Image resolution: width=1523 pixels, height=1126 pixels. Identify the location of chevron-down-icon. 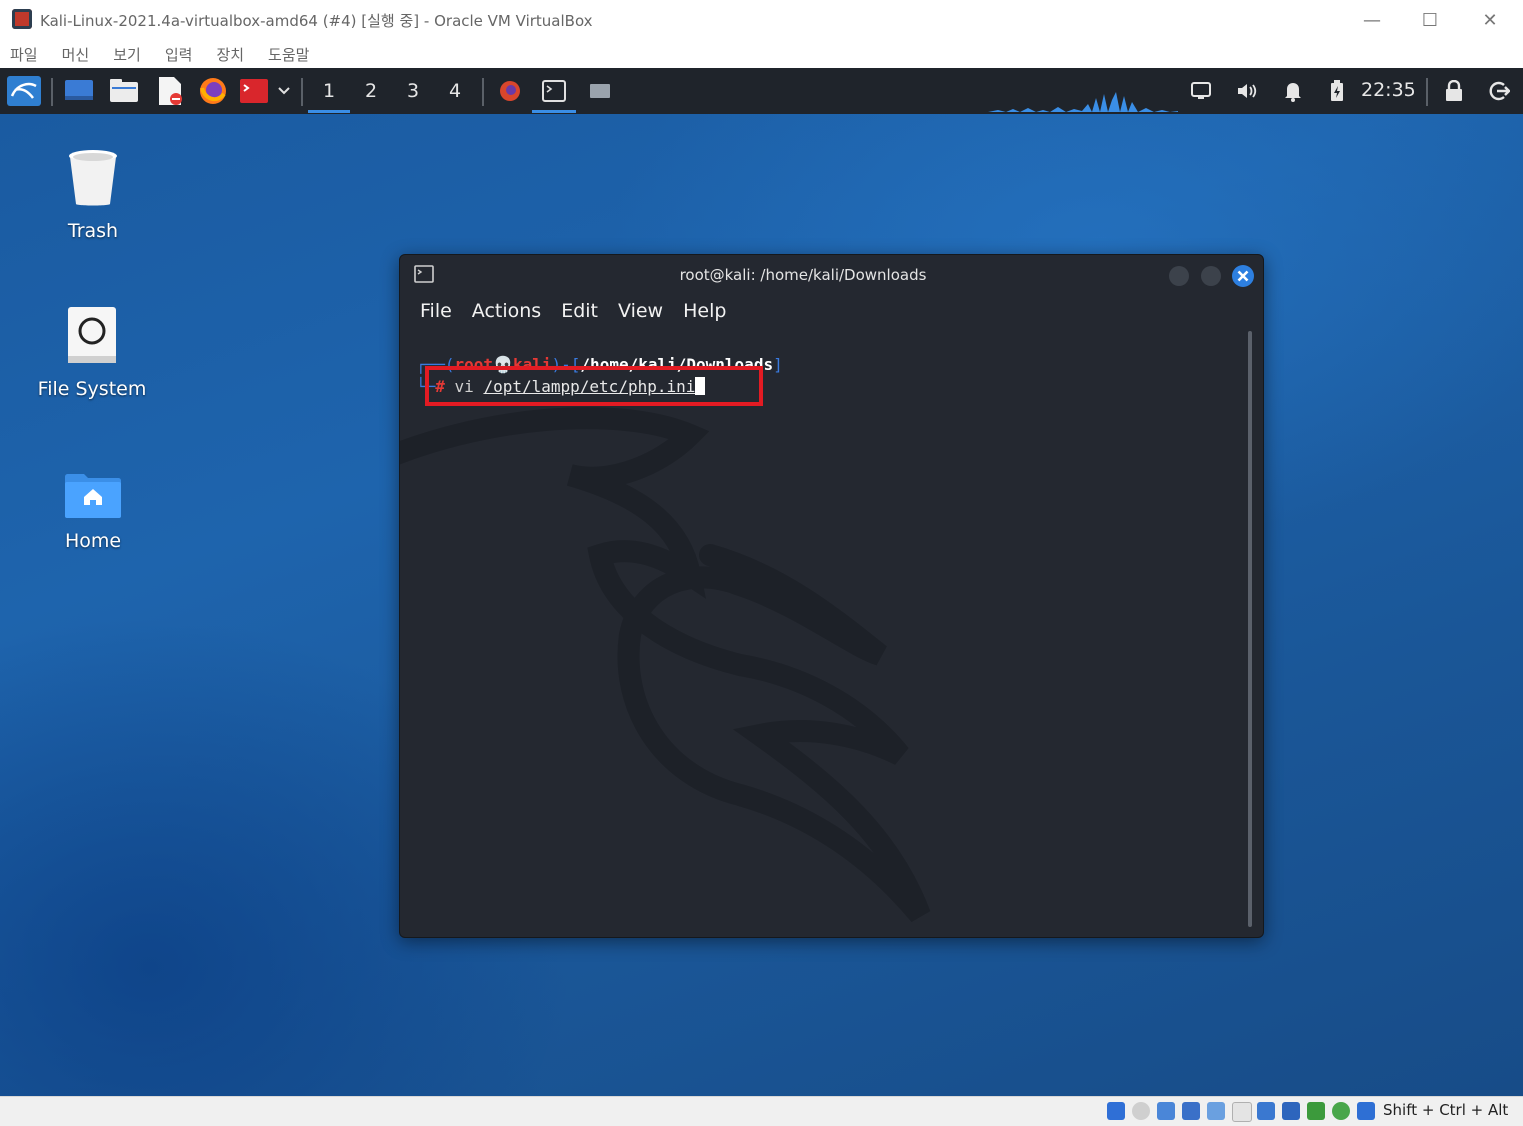
(284, 91).